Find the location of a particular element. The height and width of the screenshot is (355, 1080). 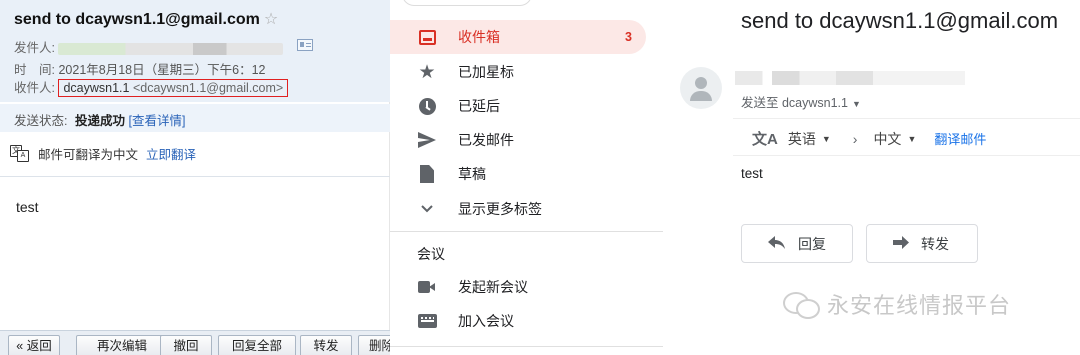

watermark-text: 永安在线情报平台 is located at coordinates (919, 305).